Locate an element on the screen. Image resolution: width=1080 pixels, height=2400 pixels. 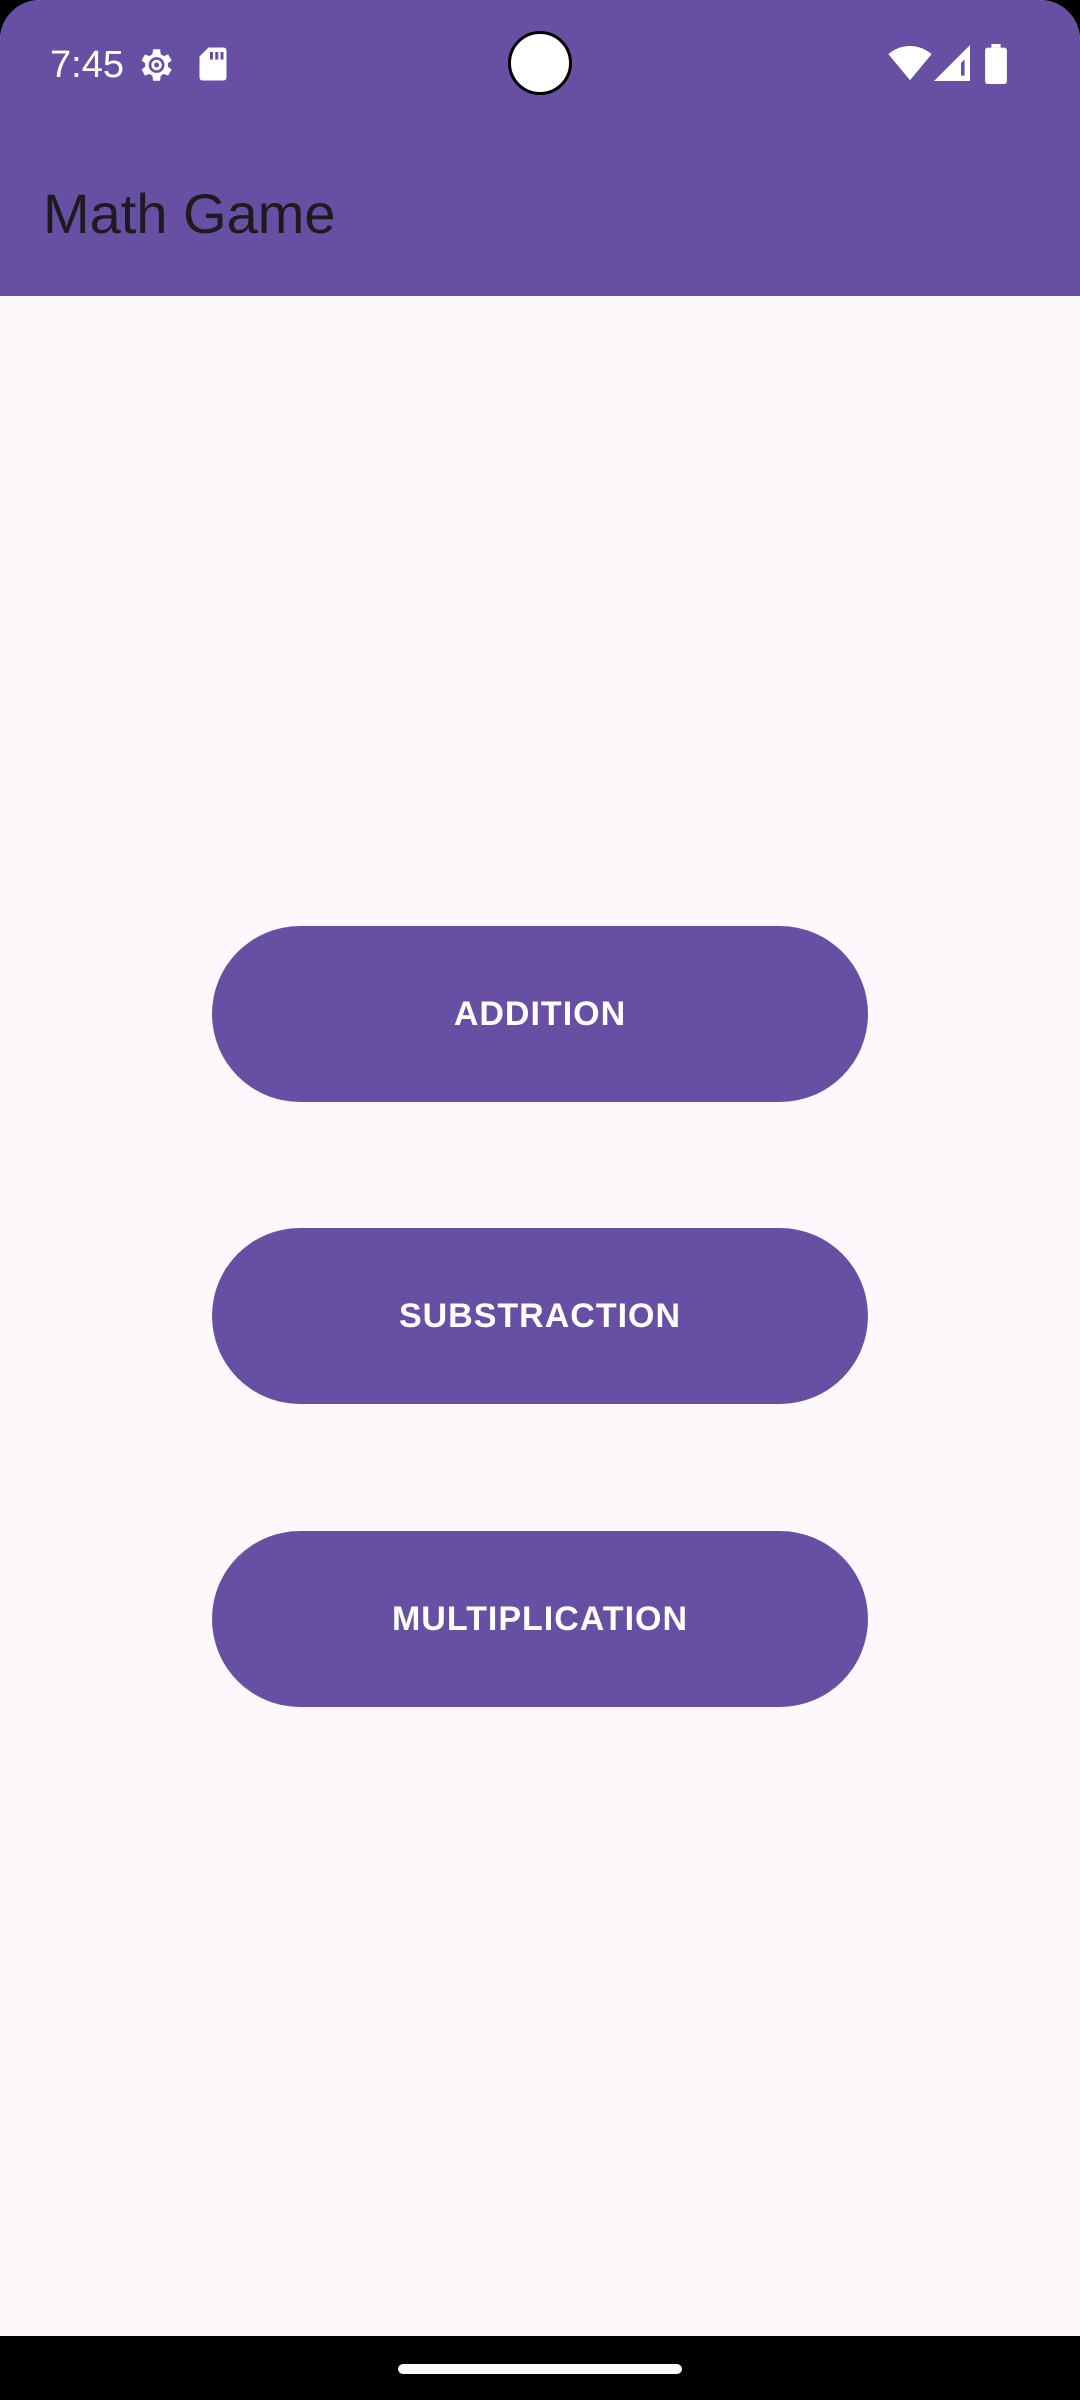
home-gesture-handle is located at coordinates (540, 2369).